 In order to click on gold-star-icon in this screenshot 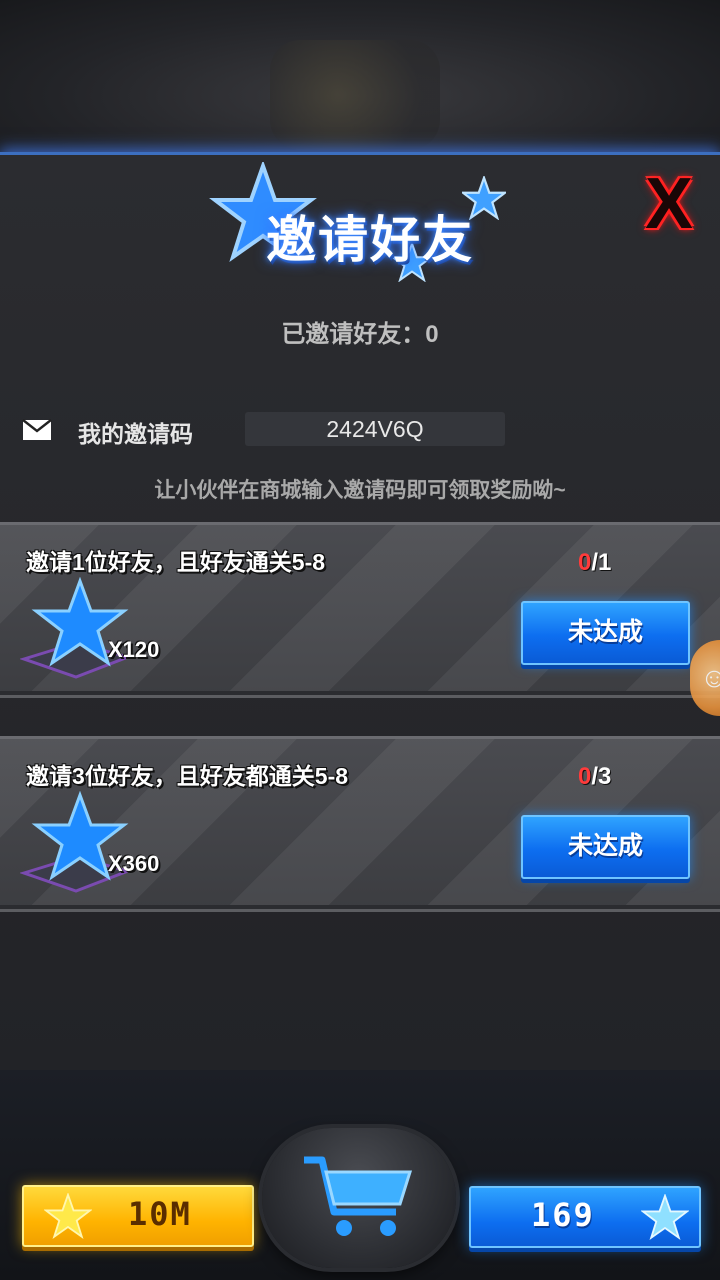, I will do `click(68, 1216)`.